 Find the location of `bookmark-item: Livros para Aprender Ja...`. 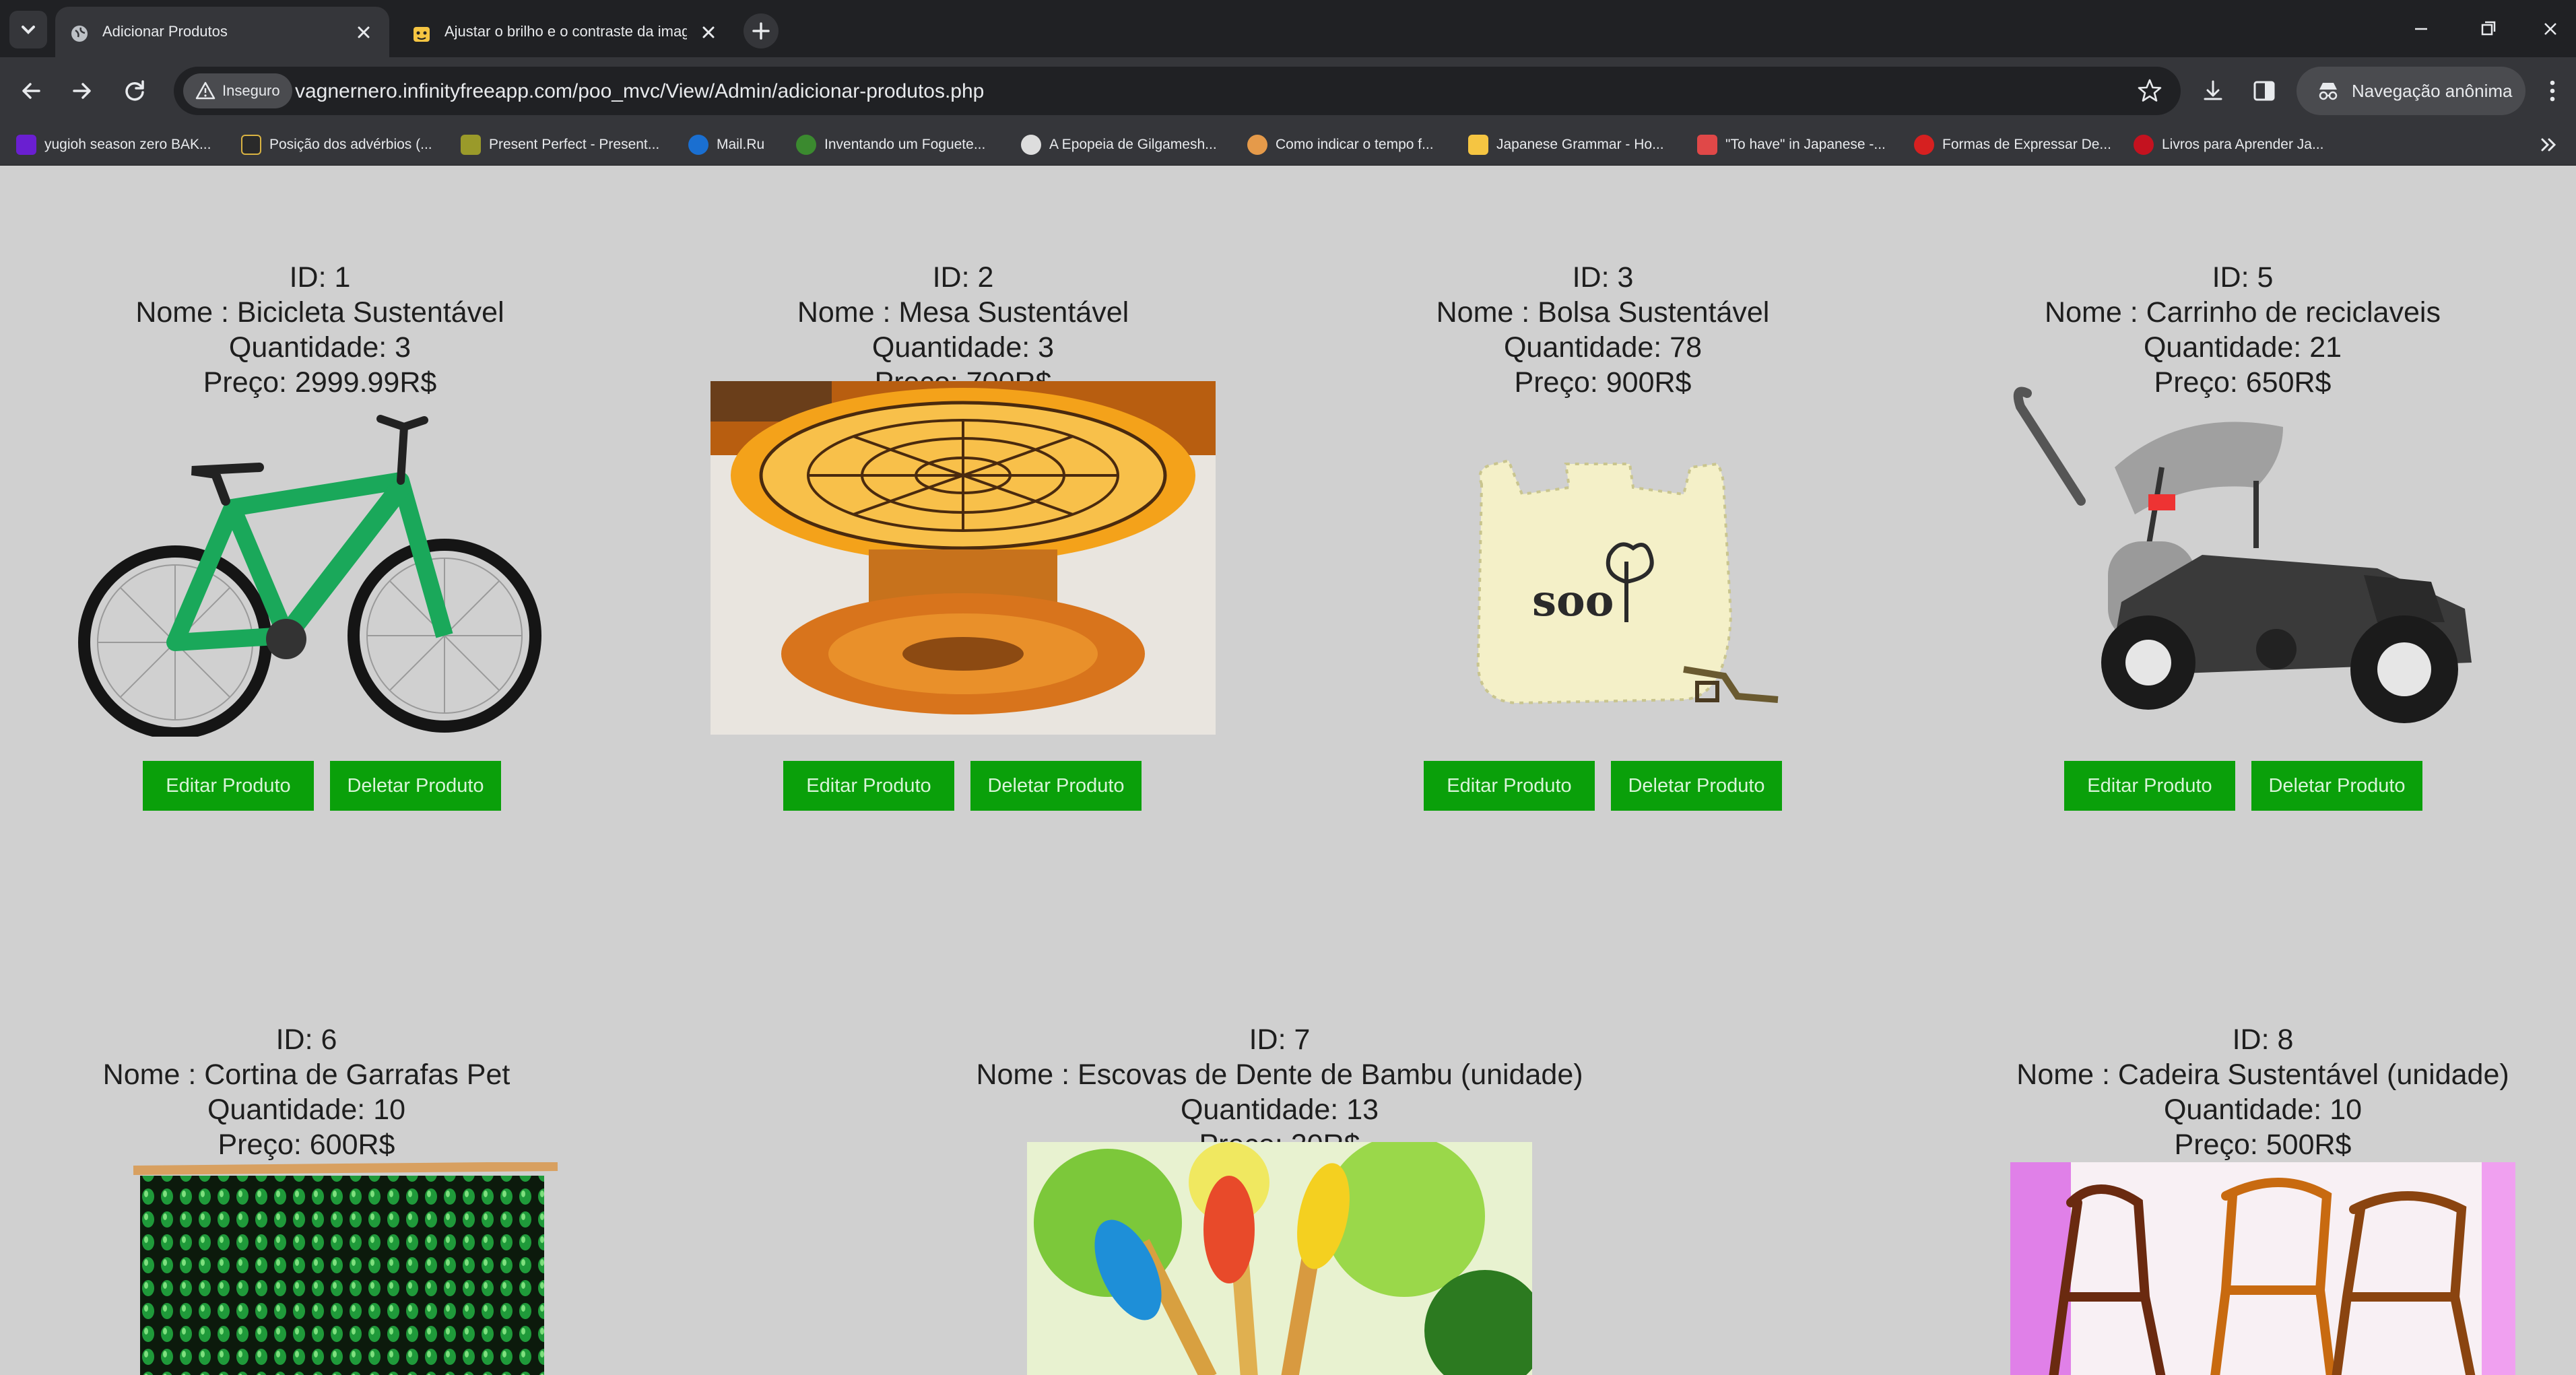

bookmark-item: Livros para Aprender Ja... is located at coordinates (2228, 144).